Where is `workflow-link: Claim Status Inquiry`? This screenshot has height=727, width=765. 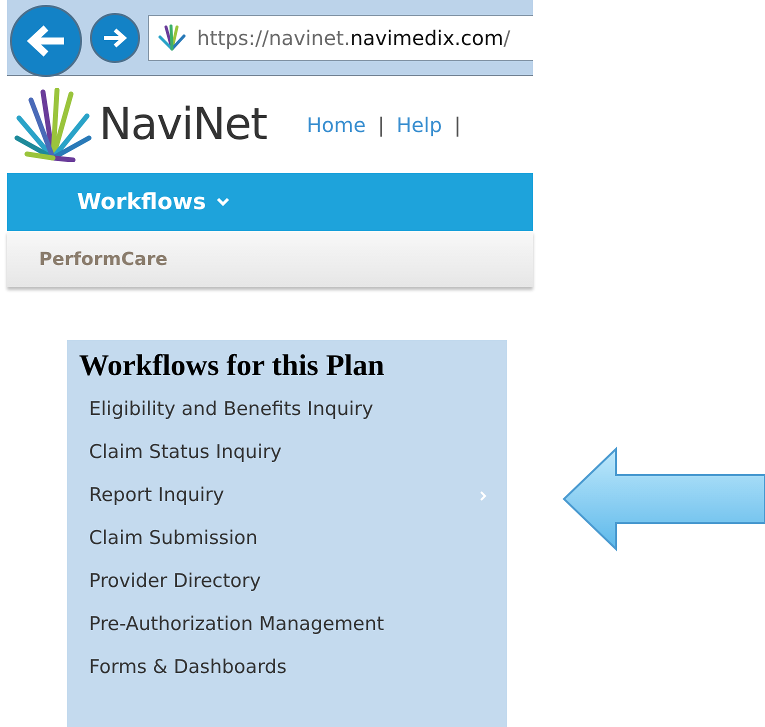
workflow-link: Claim Status Inquiry is located at coordinates (185, 452).